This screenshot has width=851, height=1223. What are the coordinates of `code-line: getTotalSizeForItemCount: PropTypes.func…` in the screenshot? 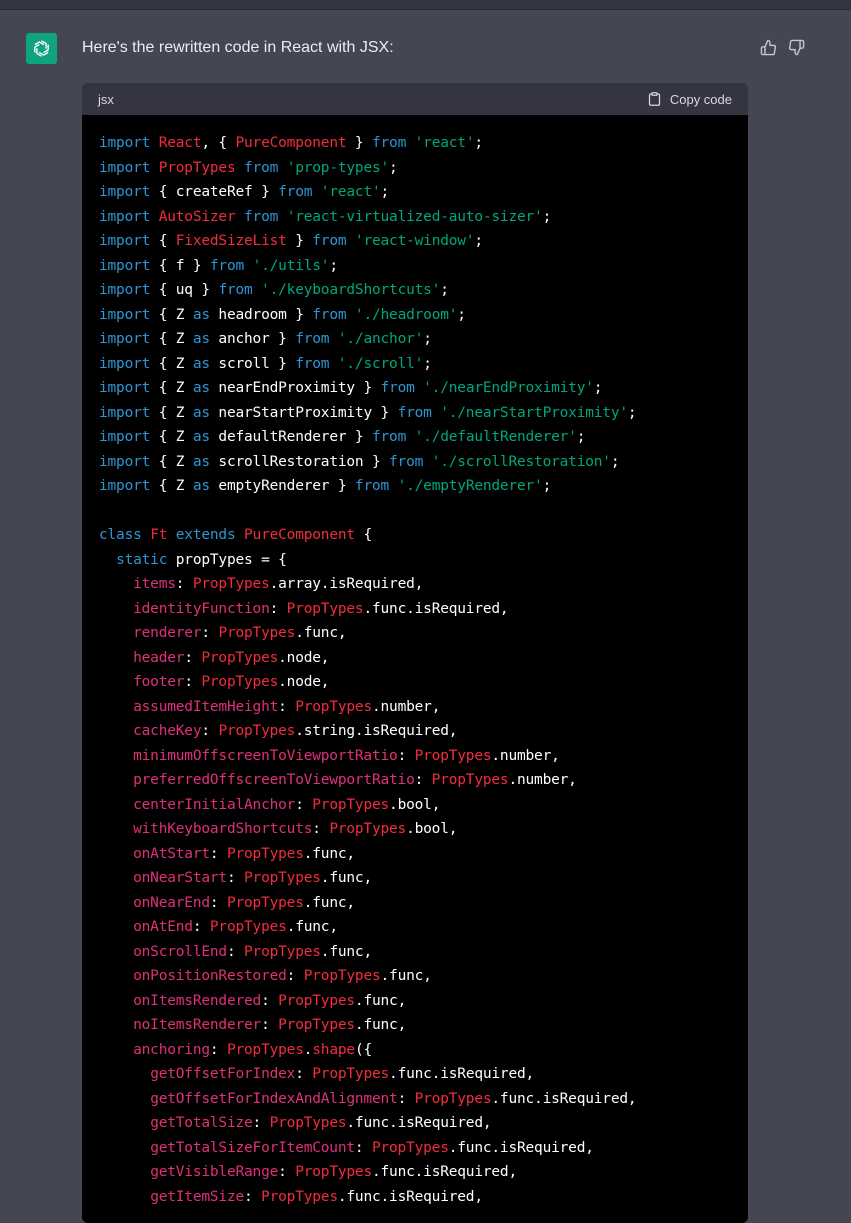 It's located at (415, 1148).